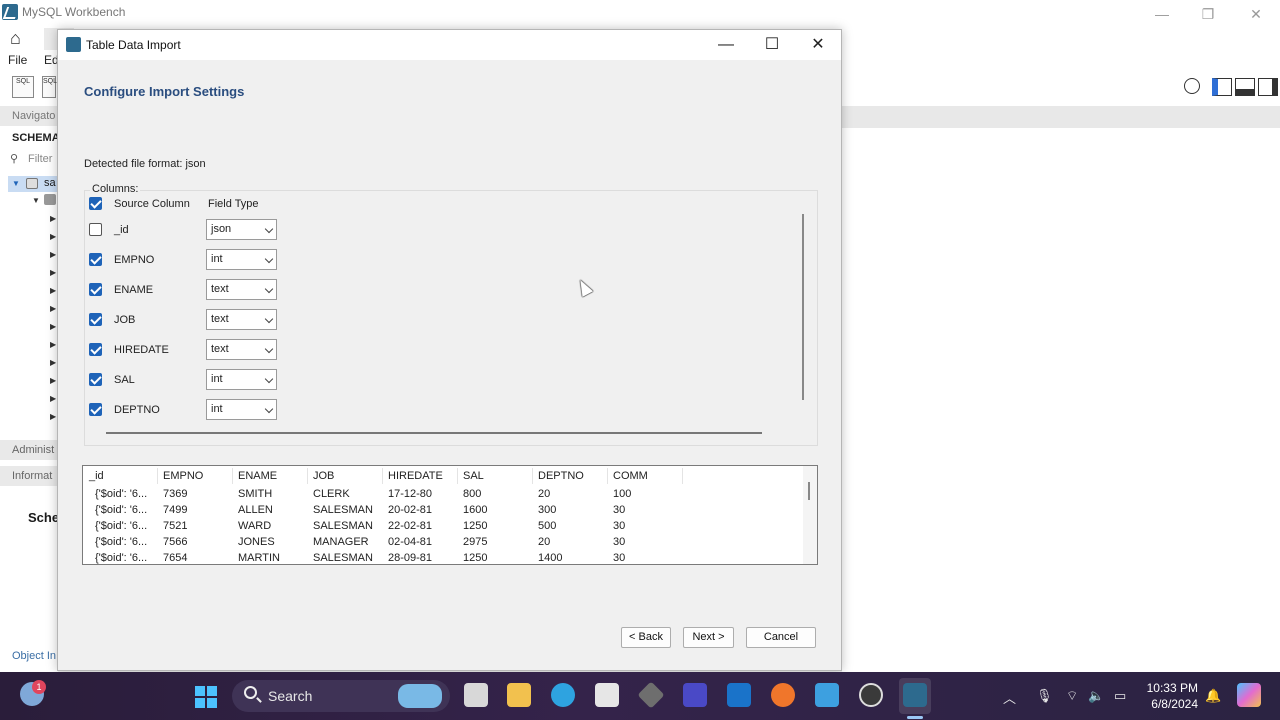 The height and width of the screenshot is (720, 1280). I want to click on next-button: Next >, so click(708, 637).